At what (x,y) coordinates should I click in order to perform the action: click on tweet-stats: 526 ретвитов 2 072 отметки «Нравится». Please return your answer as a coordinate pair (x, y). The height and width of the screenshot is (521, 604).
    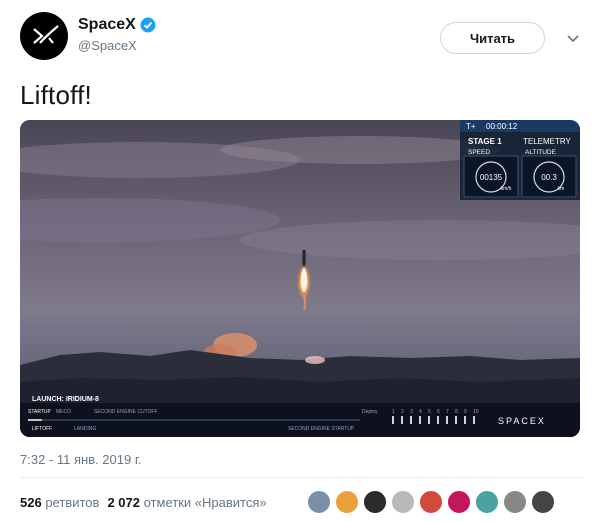
    Looking at the image, I should click on (143, 502).